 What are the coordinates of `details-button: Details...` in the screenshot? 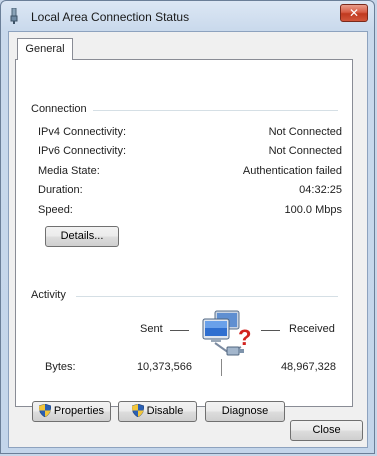 It's located at (82, 236).